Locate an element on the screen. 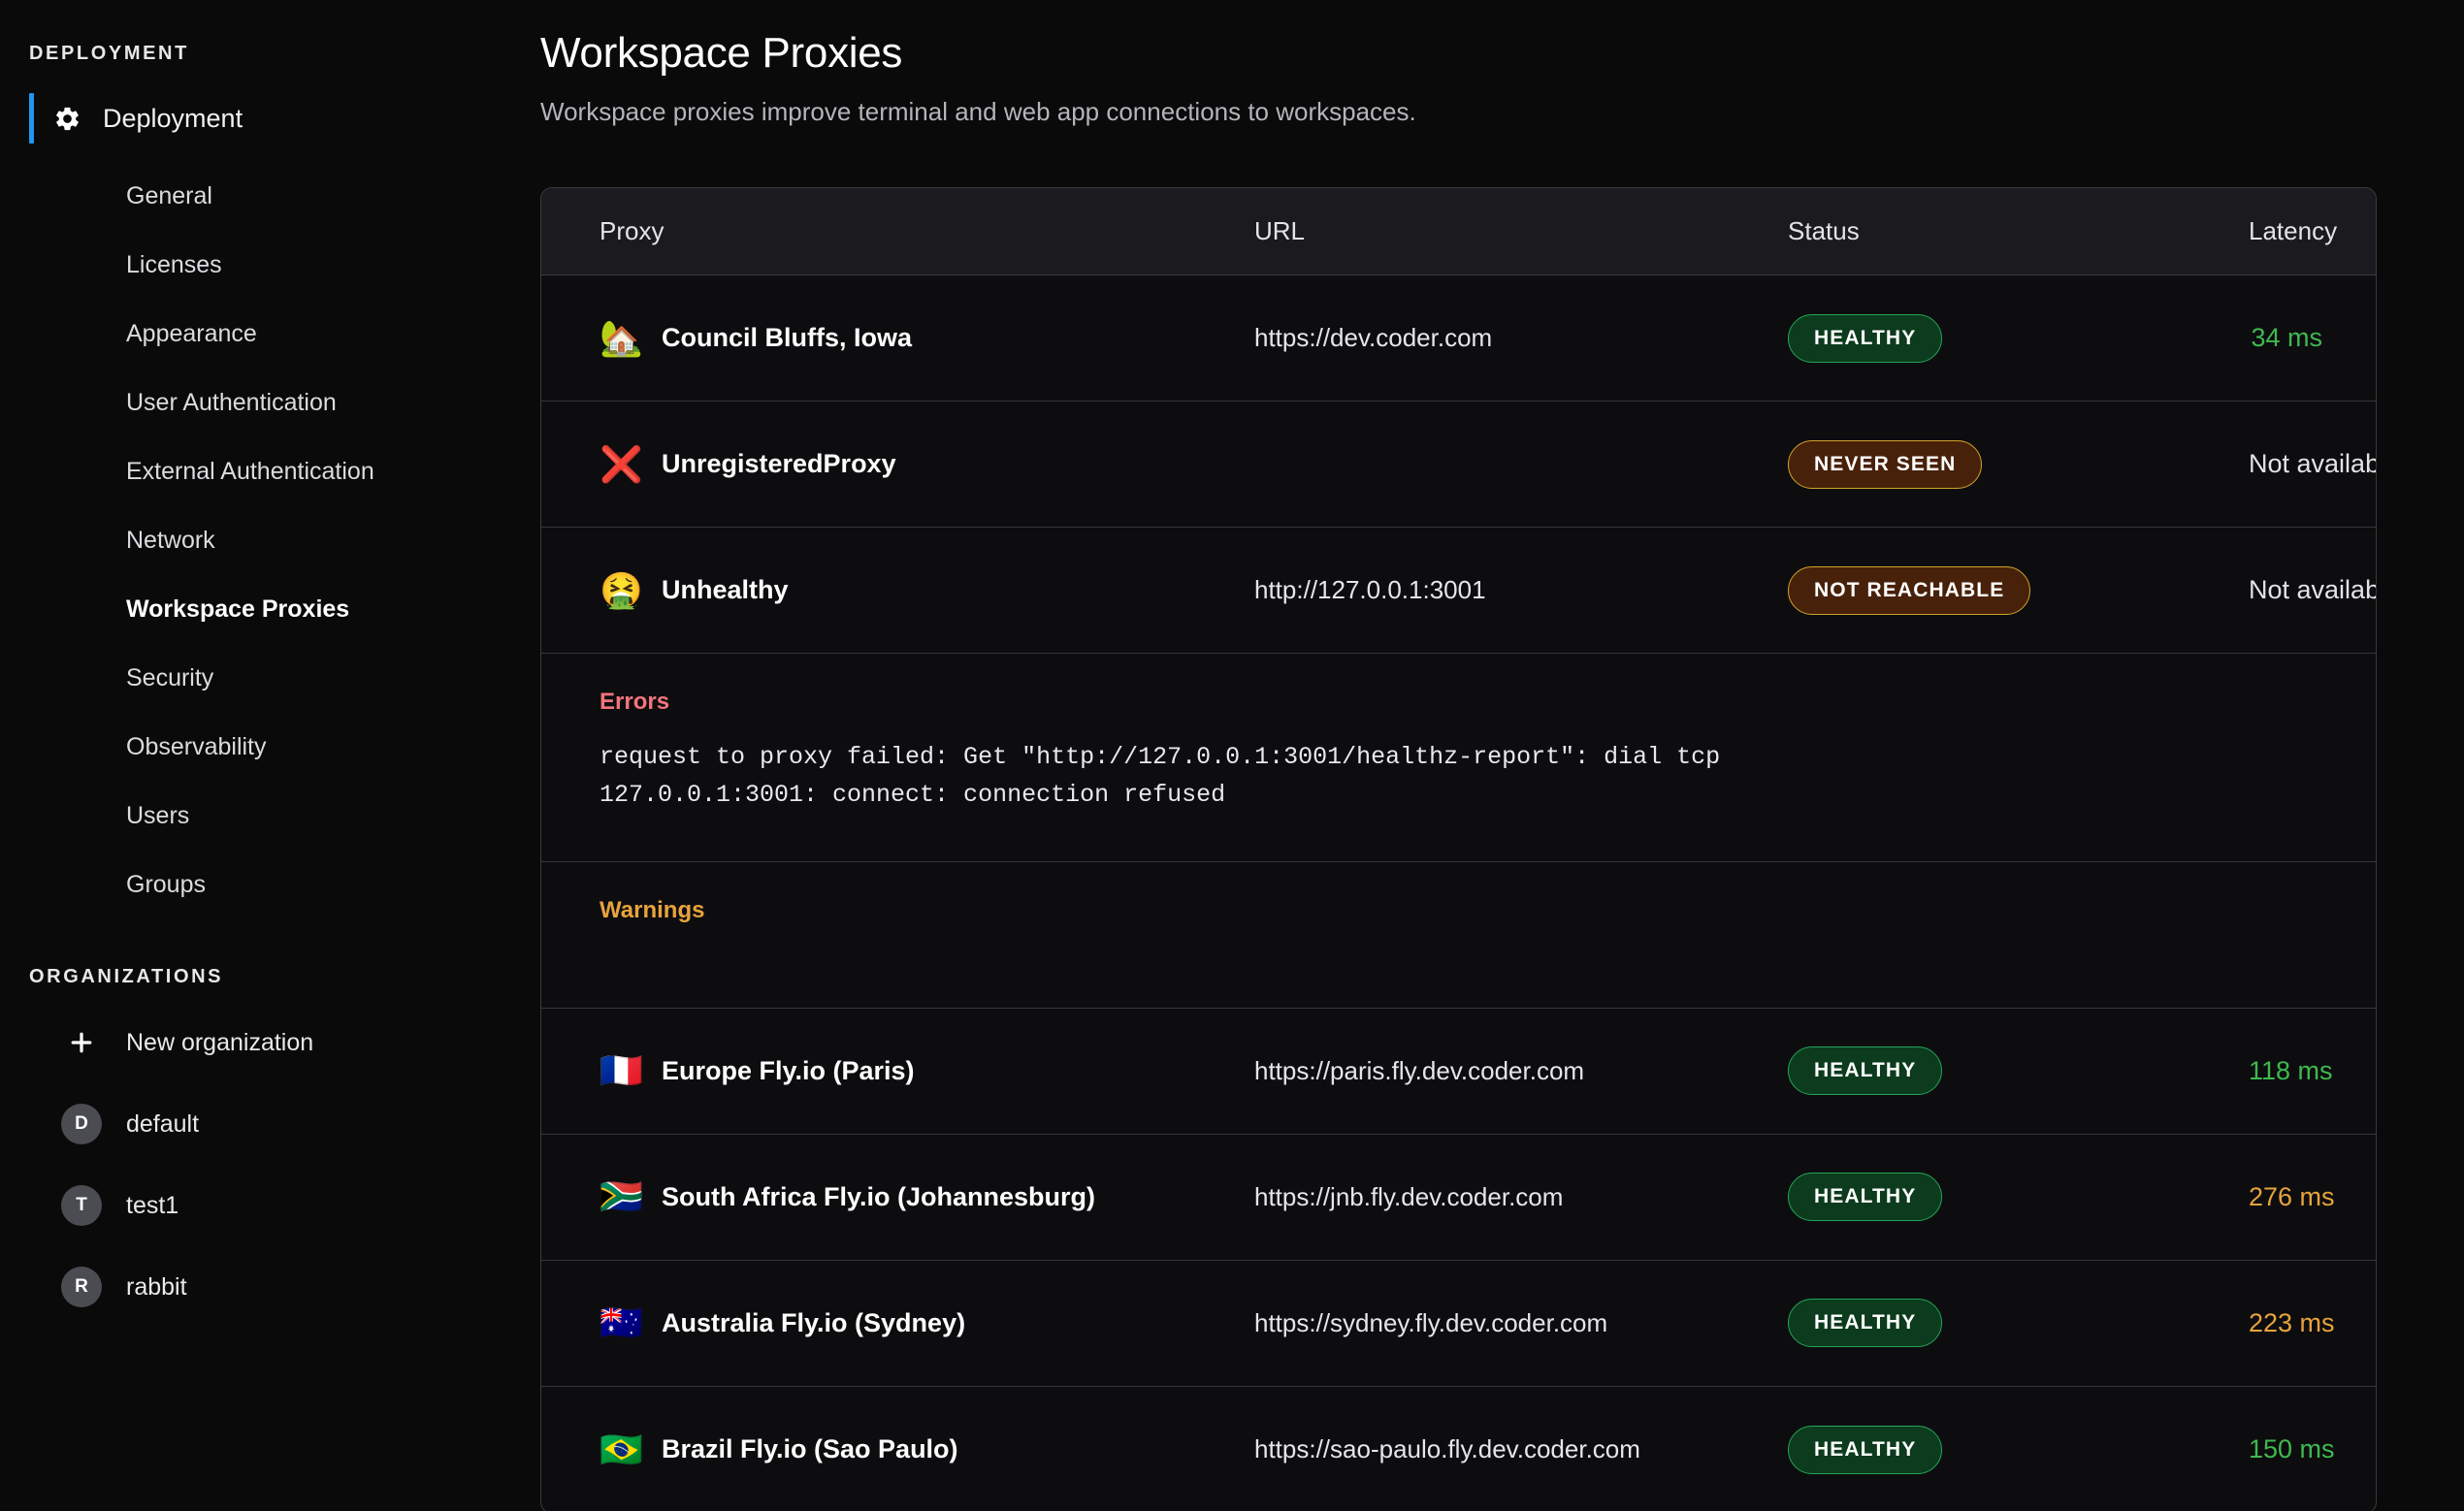 This screenshot has width=2464, height=1511. latency-value: 150 ms is located at coordinates (2292, 1448).